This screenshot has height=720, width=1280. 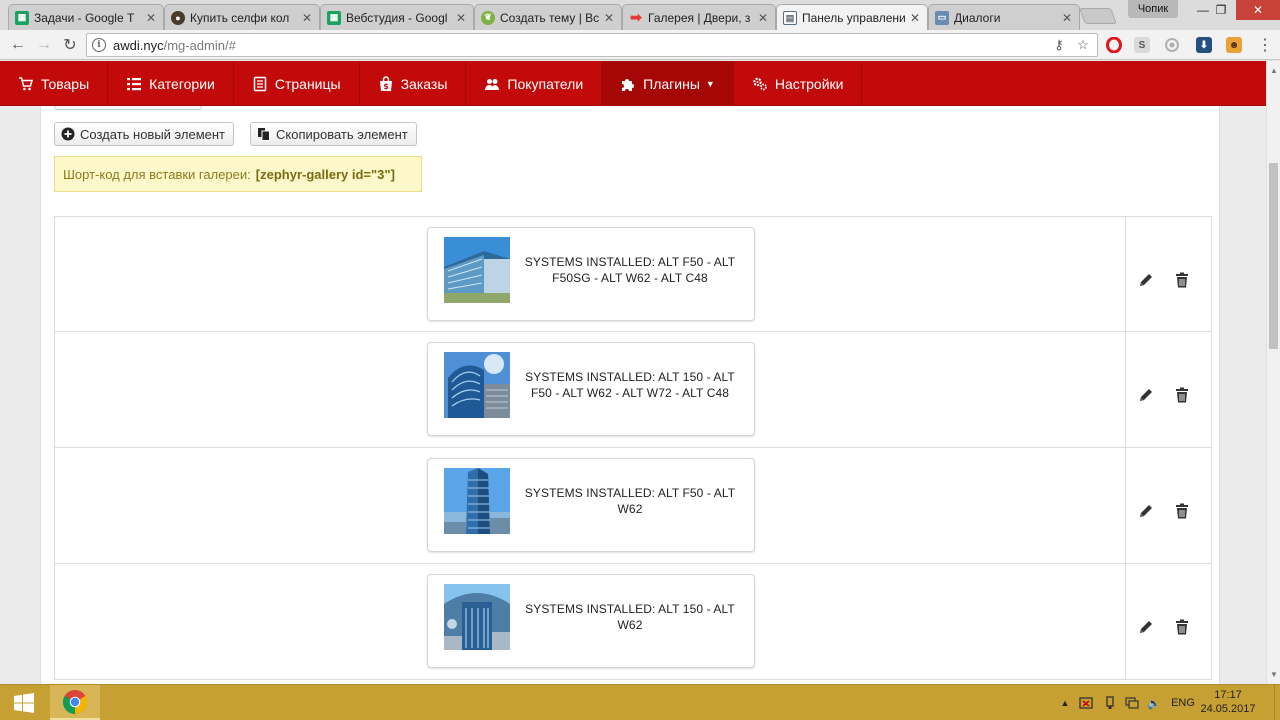 I want to click on browser-tab-3: ▦ Вебстудия - Googl ✕, so click(x=397, y=17).